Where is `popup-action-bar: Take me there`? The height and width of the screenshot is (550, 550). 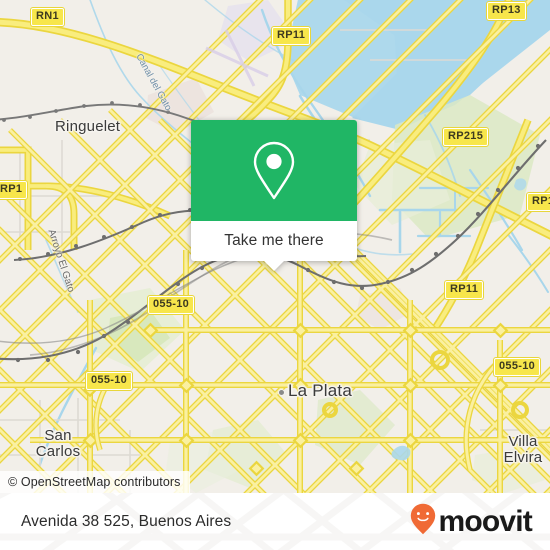 popup-action-bar: Take me there is located at coordinates (274, 246).